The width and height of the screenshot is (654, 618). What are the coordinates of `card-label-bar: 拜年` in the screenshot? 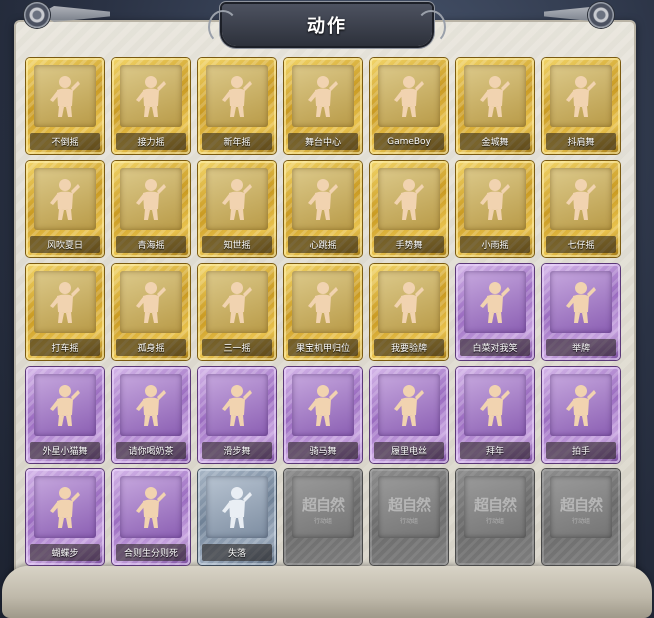 It's located at (495, 450).